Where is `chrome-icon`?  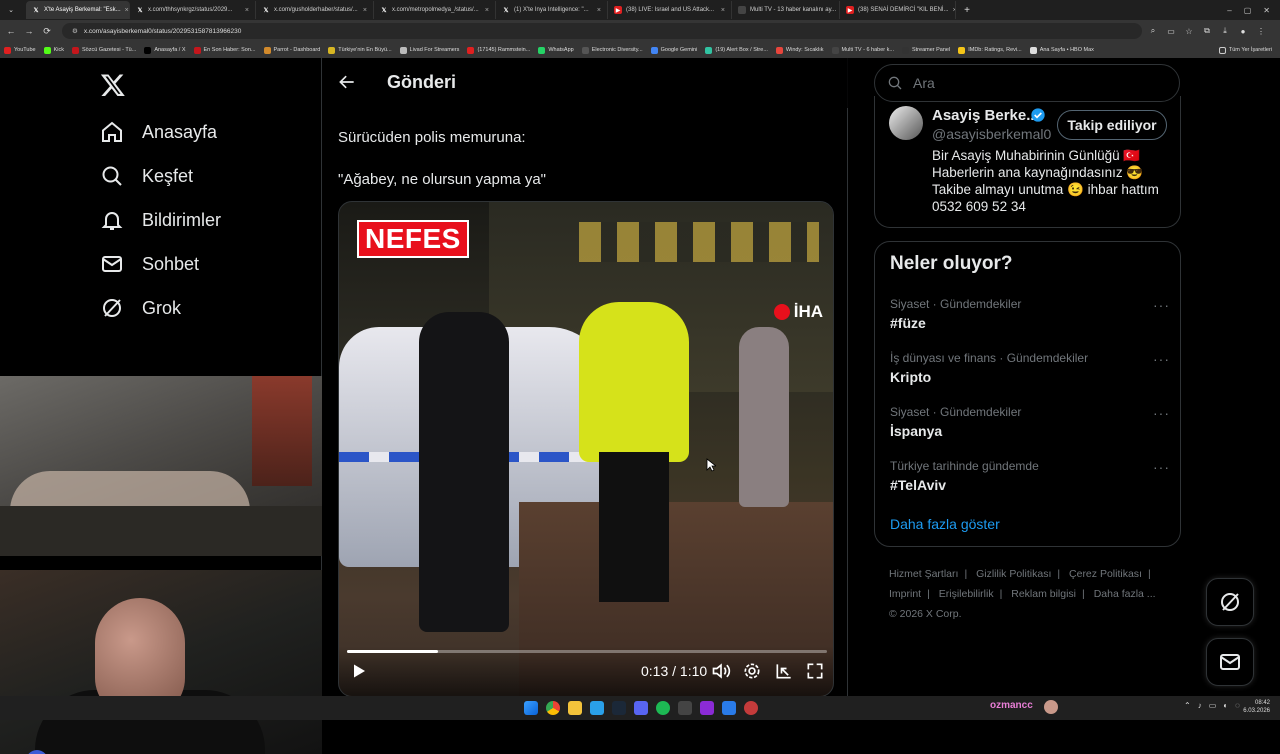
chrome-icon is located at coordinates (553, 708).